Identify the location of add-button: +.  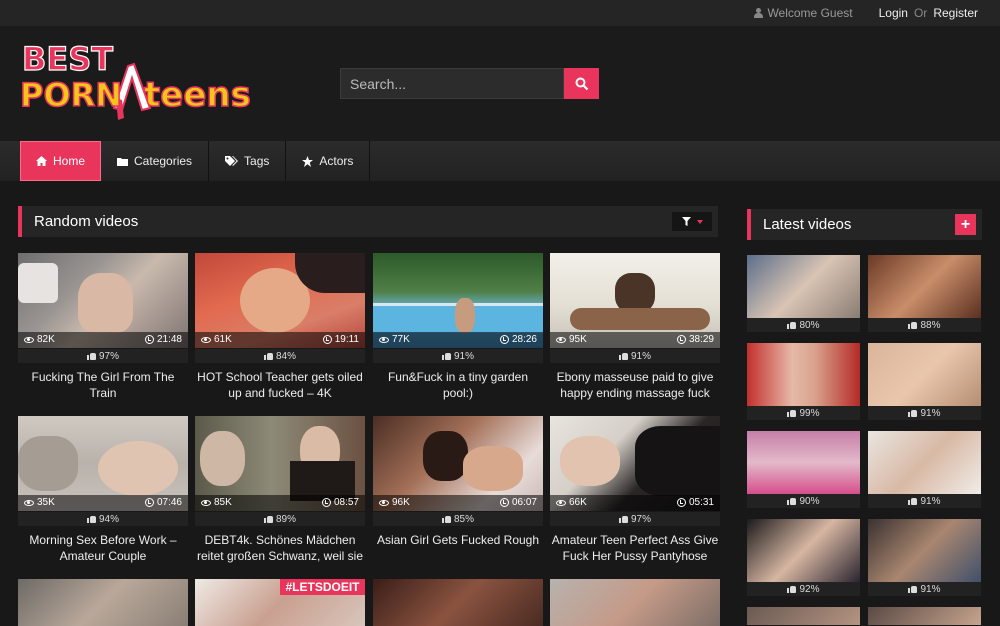
(965, 224).